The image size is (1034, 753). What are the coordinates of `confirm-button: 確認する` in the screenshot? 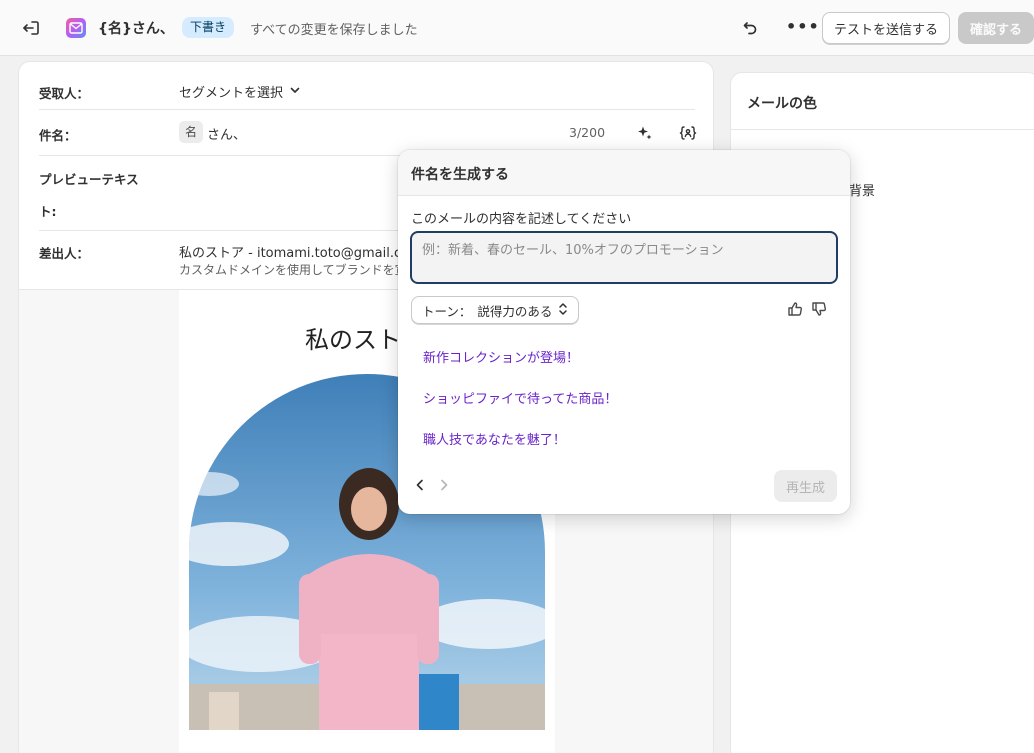 It's located at (996, 28).